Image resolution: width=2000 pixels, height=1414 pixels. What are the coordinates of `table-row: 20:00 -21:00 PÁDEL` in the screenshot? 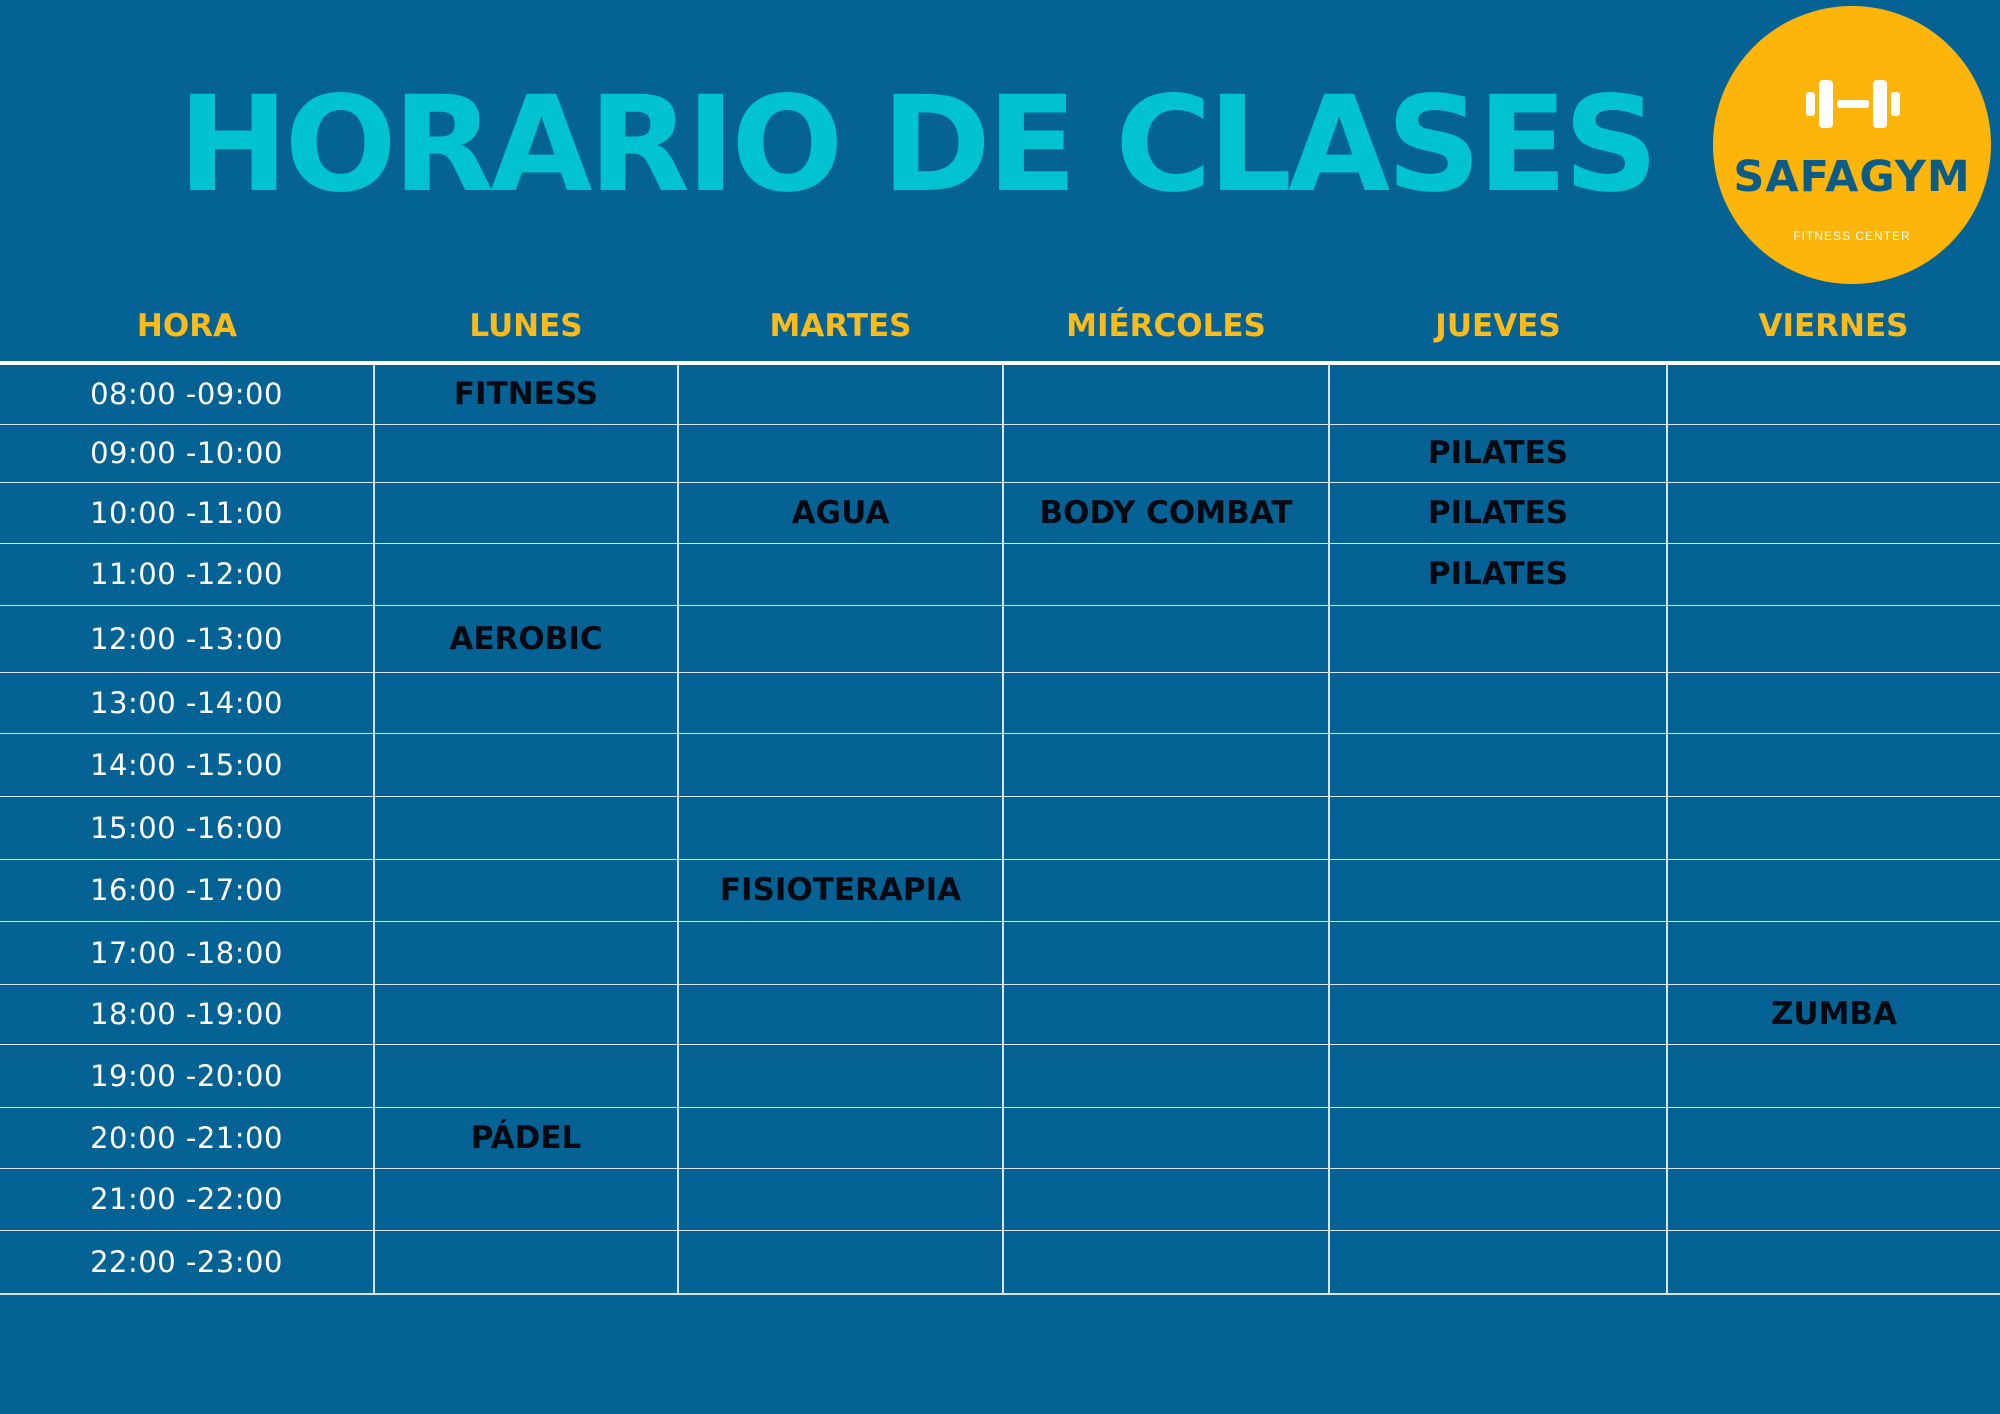 It's located at (1000, 1137).